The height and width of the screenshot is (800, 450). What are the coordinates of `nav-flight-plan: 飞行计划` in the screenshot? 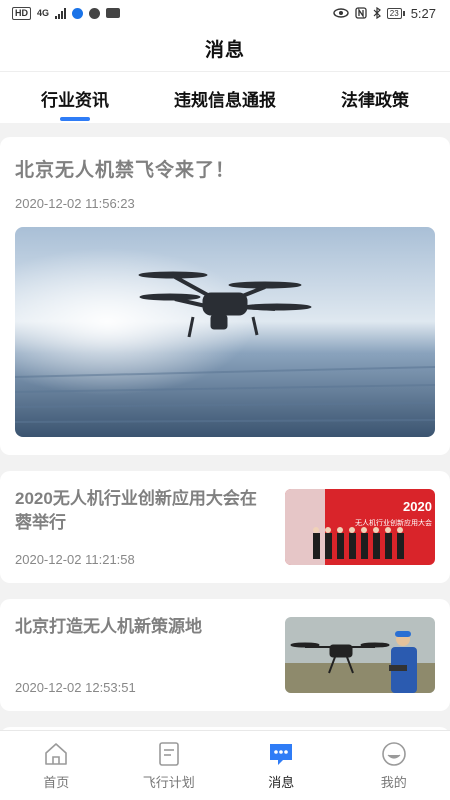 It's located at (169, 765).